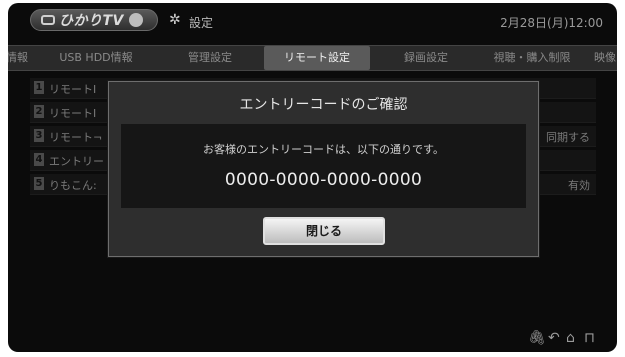 This screenshot has height=357, width=625. I want to click on page-title: 設定, so click(201, 23).